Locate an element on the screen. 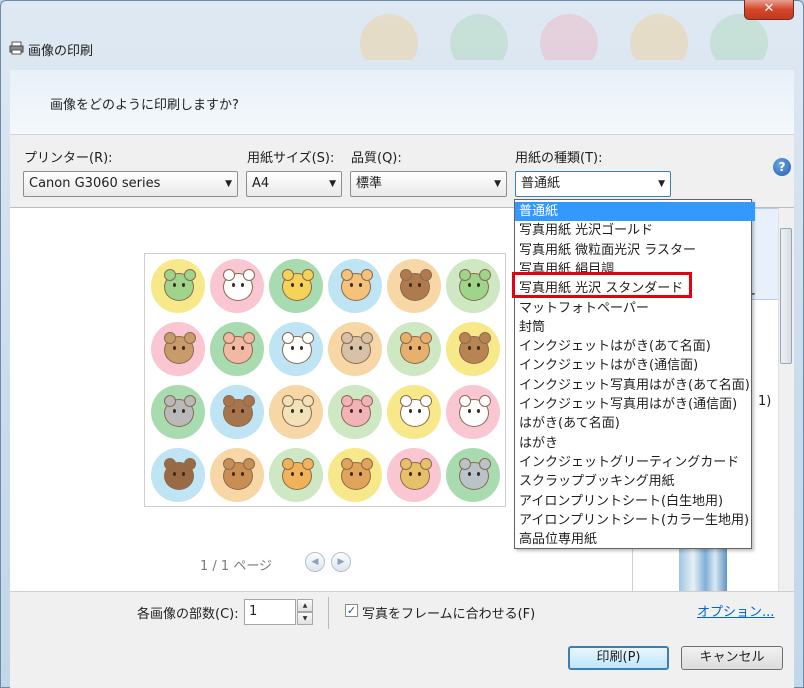  paper-type-select: 普通紙 ▼ is located at coordinates (593, 184).